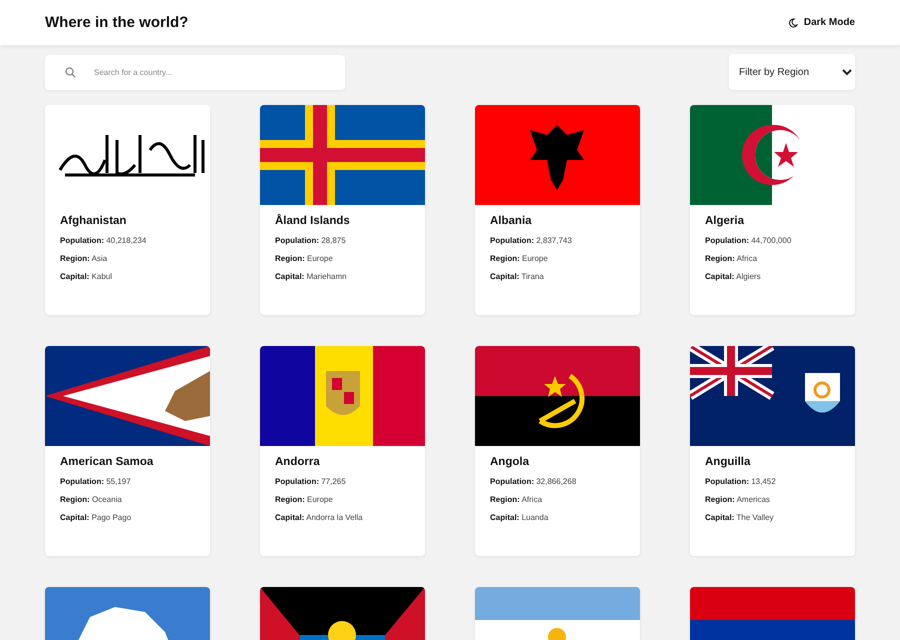 Image resolution: width=900 pixels, height=640 pixels. Describe the element at coordinates (313, 221) in the screenshot. I see `country-name: Åland Islands` at that location.